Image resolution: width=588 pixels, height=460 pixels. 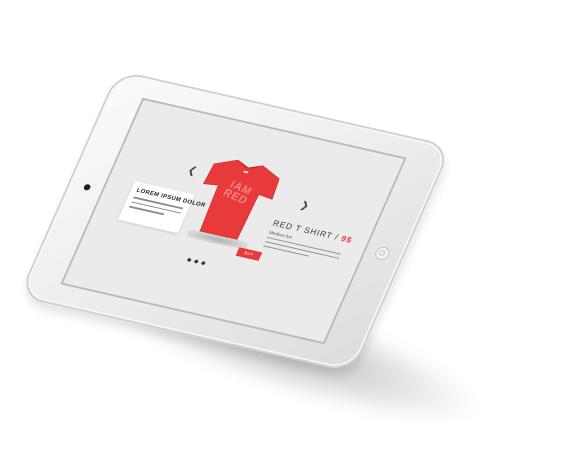 What do you see at coordinates (304, 206) in the screenshot?
I see `chevron-right-icon: ❯` at bounding box center [304, 206].